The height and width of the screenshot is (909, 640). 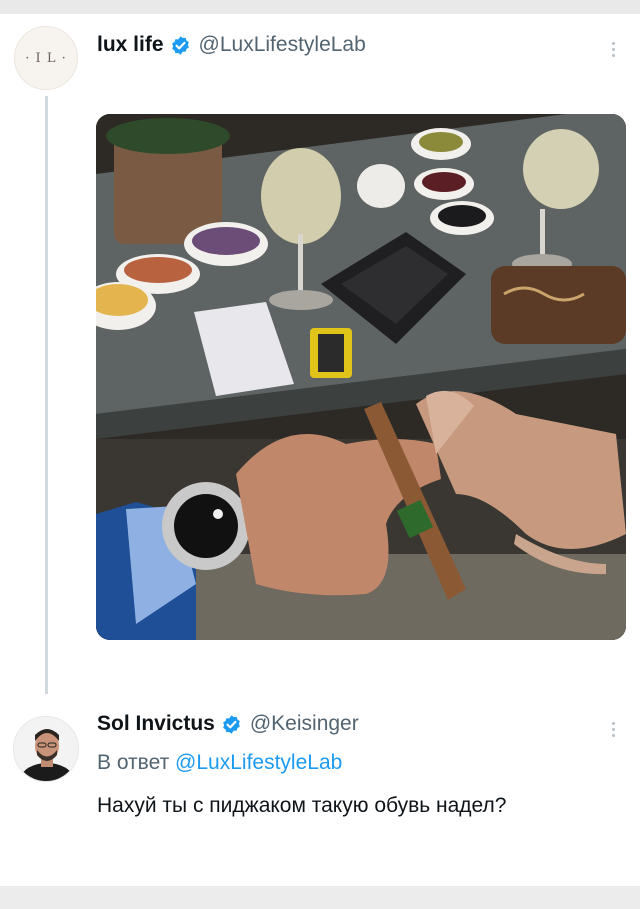 What do you see at coordinates (130, 45) in the screenshot?
I see `author-name: lux life` at bounding box center [130, 45].